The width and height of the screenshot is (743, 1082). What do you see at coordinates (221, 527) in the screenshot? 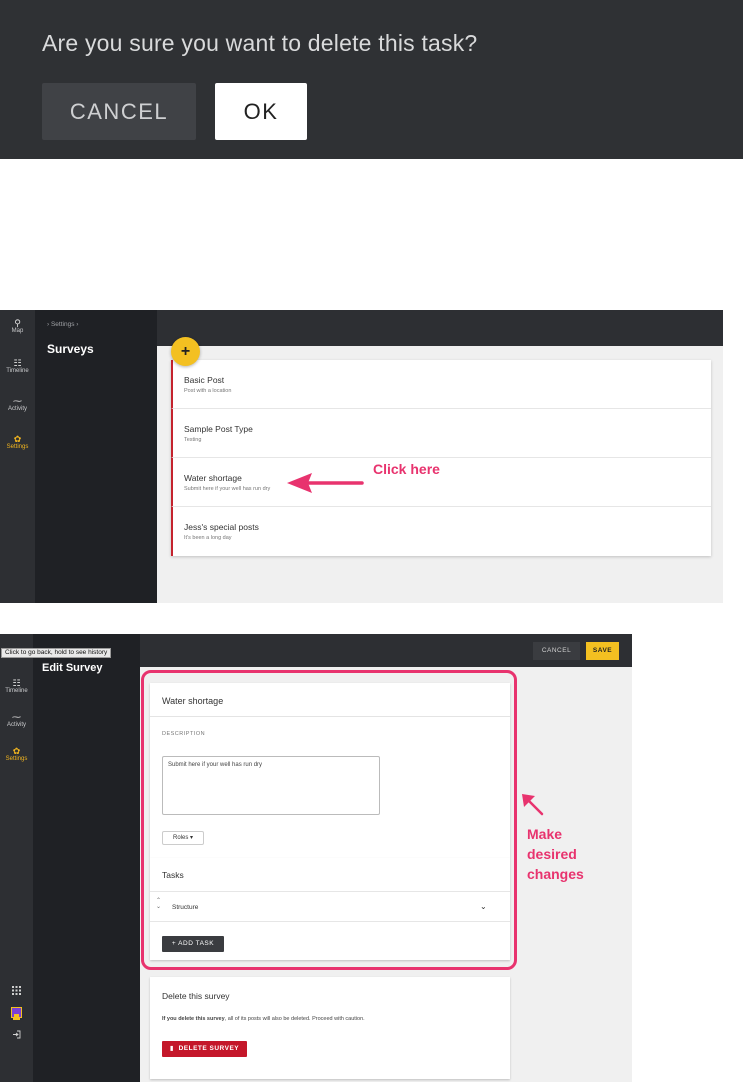
I see `survey-item-title: Jess's special posts` at bounding box center [221, 527].